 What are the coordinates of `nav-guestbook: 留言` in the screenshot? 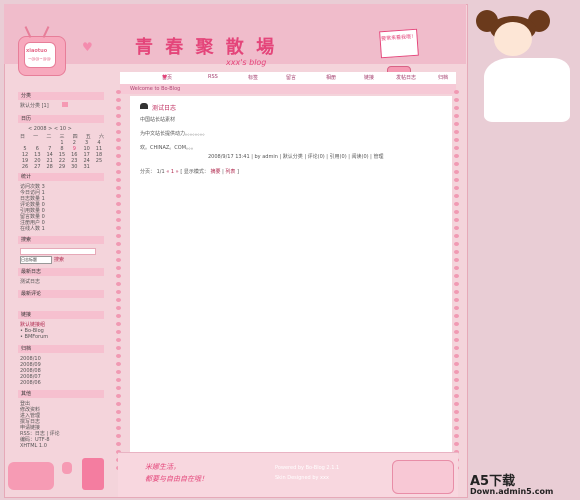 It's located at (291, 77).